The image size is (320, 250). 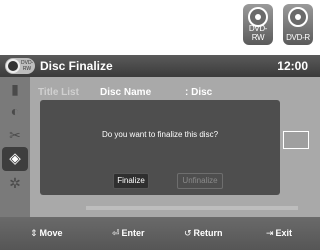 What do you see at coordinates (15, 183) in the screenshot?
I see `gear-icon: ✲` at bounding box center [15, 183].